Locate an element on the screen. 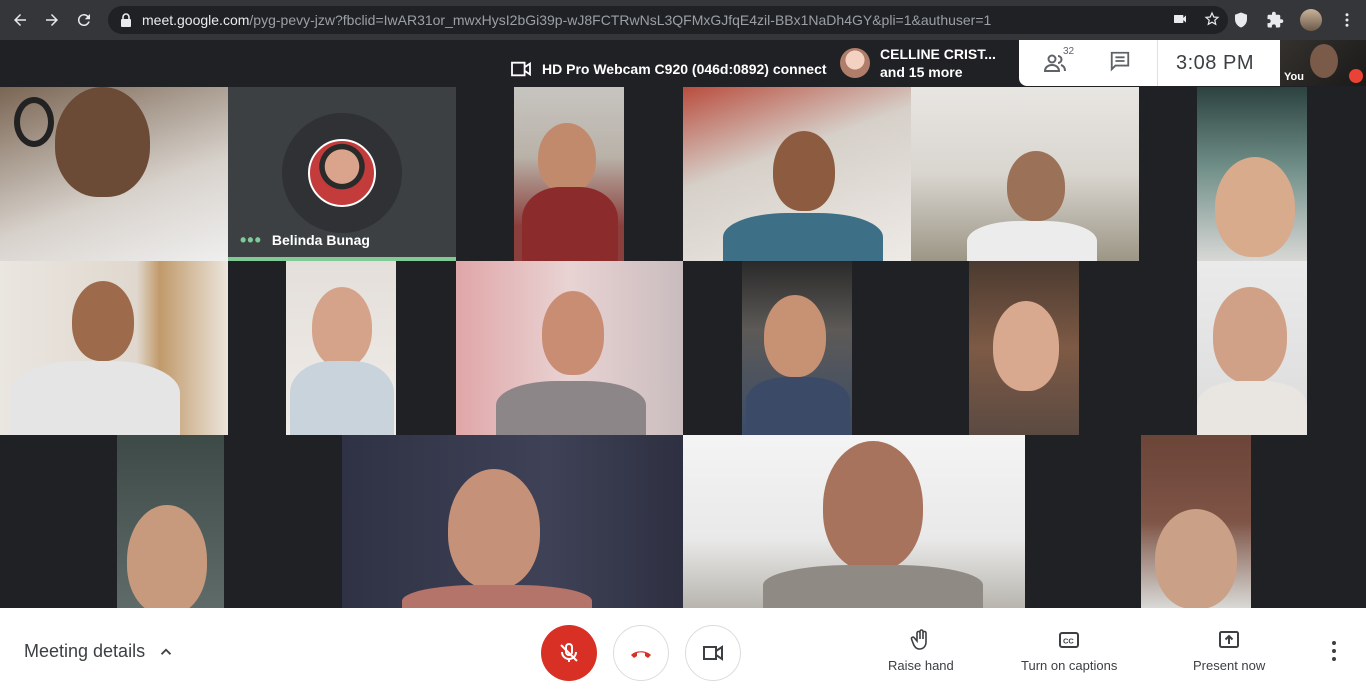 The height and width of the screenshot is (694, 1366). camera-toggle-button is located at coordinates (713, 653).